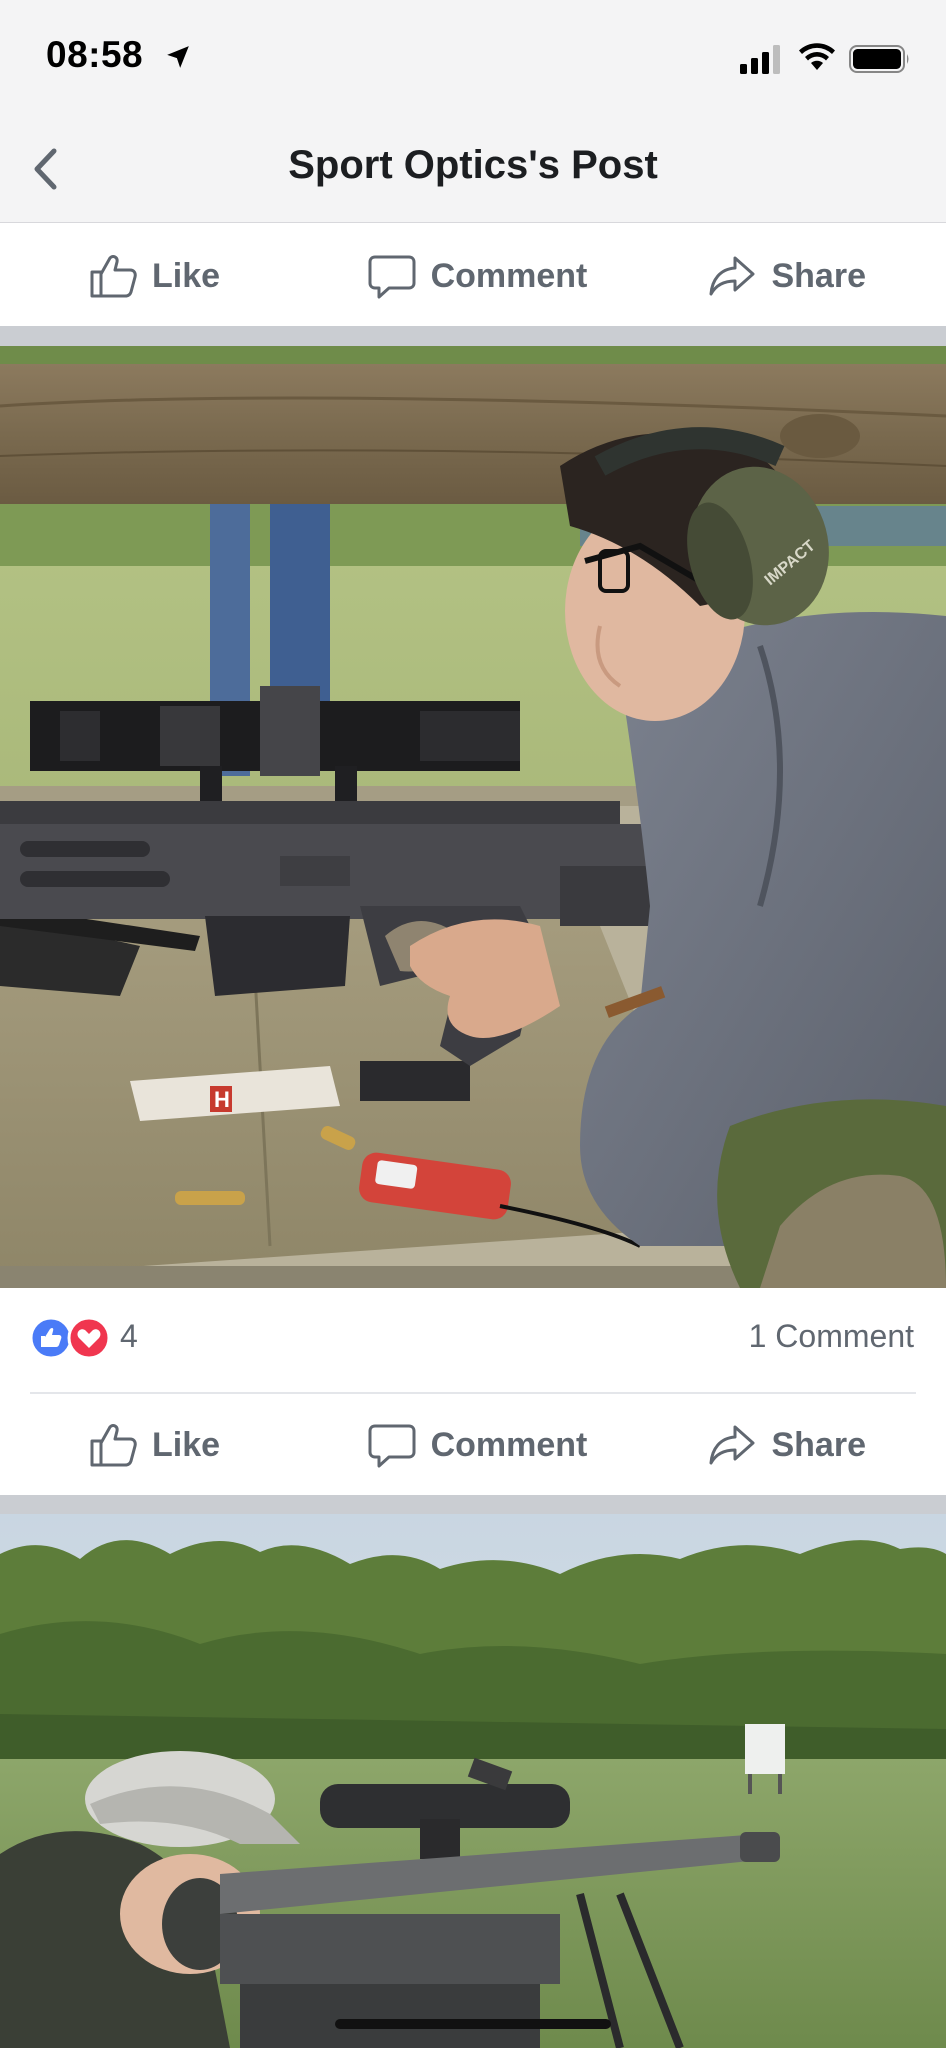 The image size is (946, 2048). Describe the element at coordinates (51, 1338) in the screenshot. I see `like-reaction-icon` at that location.